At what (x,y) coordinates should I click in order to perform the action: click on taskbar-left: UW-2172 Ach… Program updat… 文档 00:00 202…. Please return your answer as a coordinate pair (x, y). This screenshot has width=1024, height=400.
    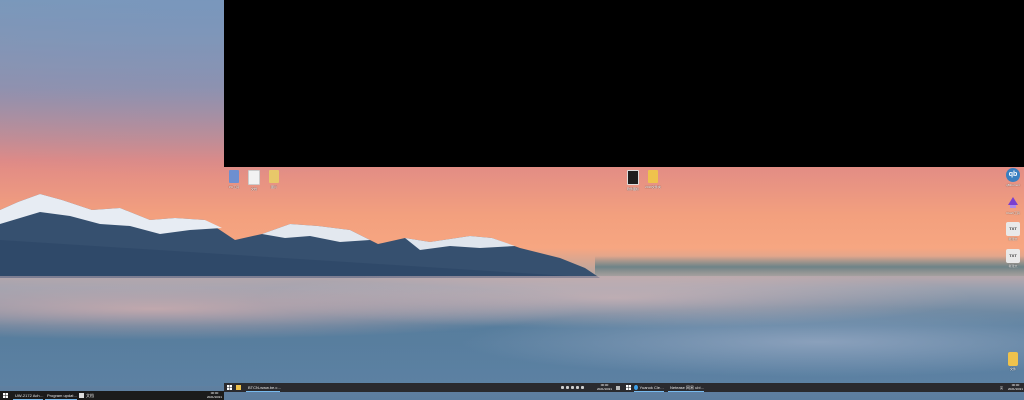
    Looking at the image, I should click on (112, 395).